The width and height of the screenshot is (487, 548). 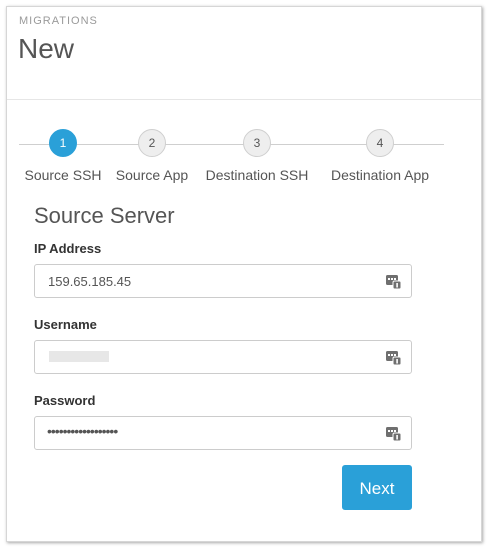 I want to click on step-number: 4, so click(x=380, y=143).